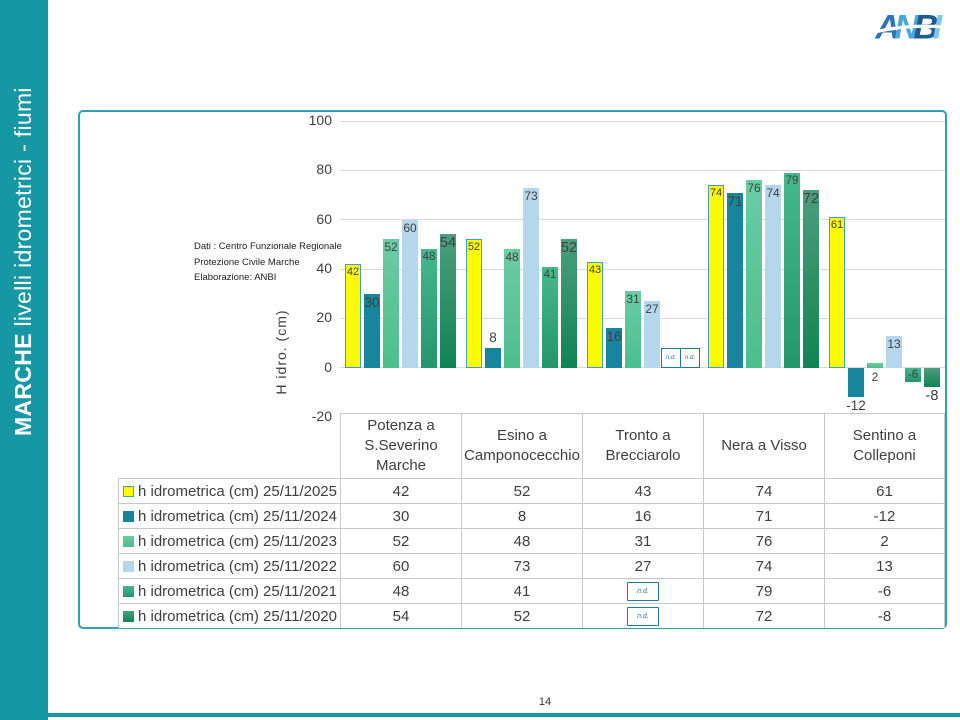 The width and height of the screenshot is (960, 720). What do you see at coordinates (811, 199) in the screenshot?
I see `bar-value-label: 72` at bounding box center [811, 199].